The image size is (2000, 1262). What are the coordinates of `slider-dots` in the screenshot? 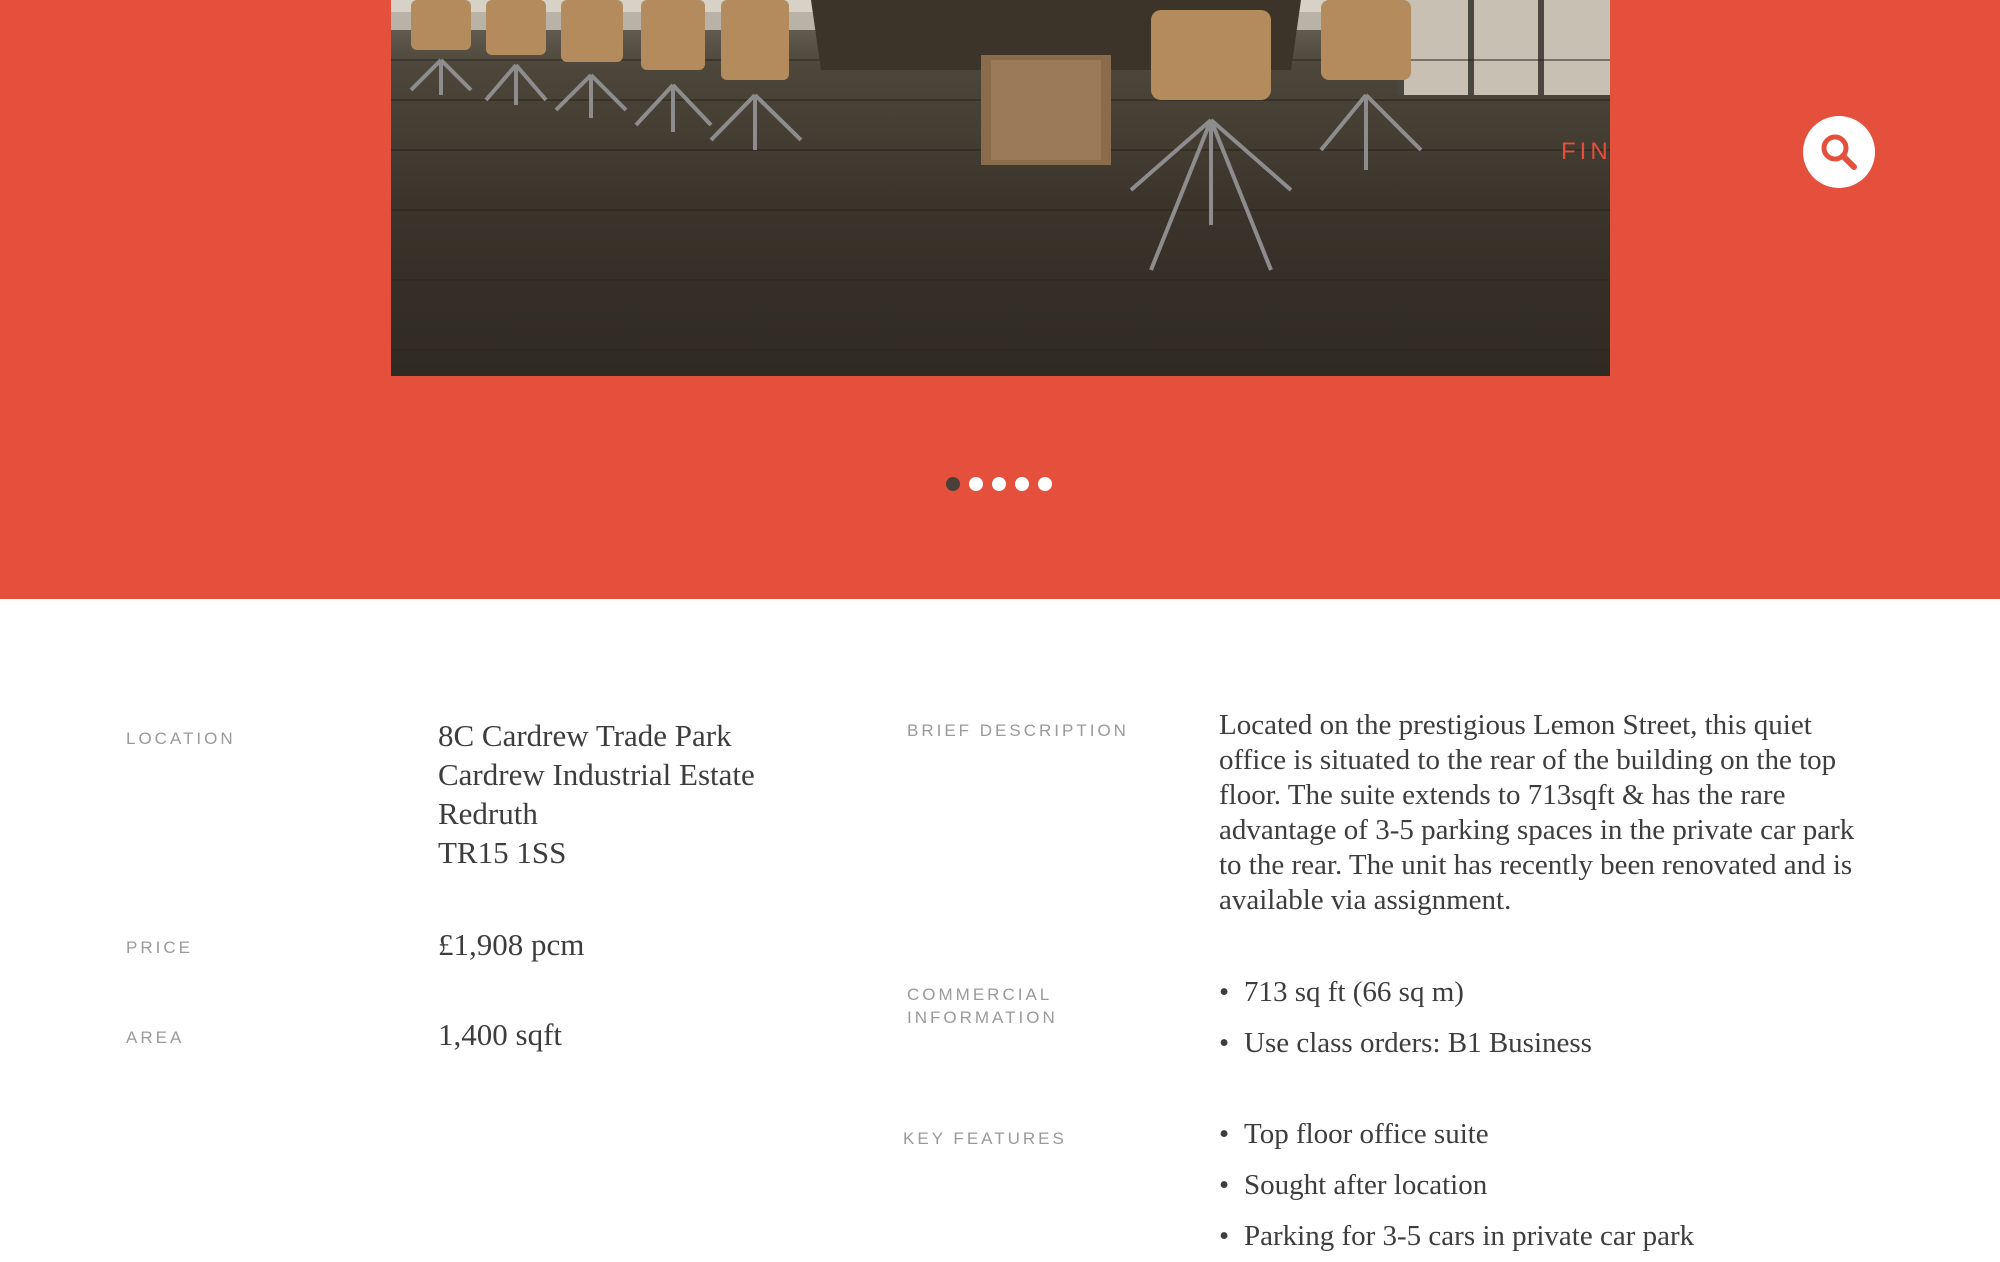 It's located at (999, 484).